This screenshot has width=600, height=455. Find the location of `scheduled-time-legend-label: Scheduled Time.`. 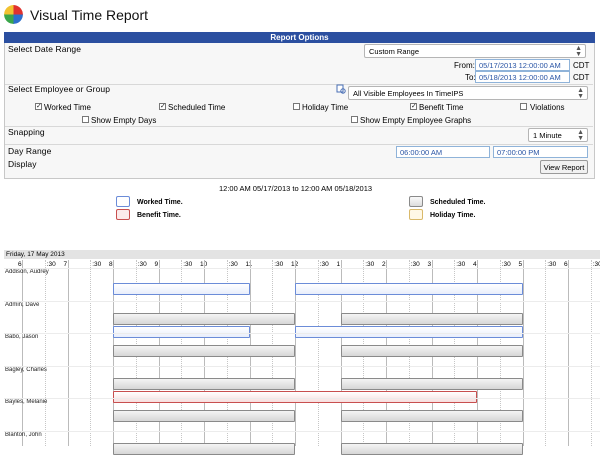

scheduled-time-legend-label: Scheduled Time. is located at coordinates (458, 202).